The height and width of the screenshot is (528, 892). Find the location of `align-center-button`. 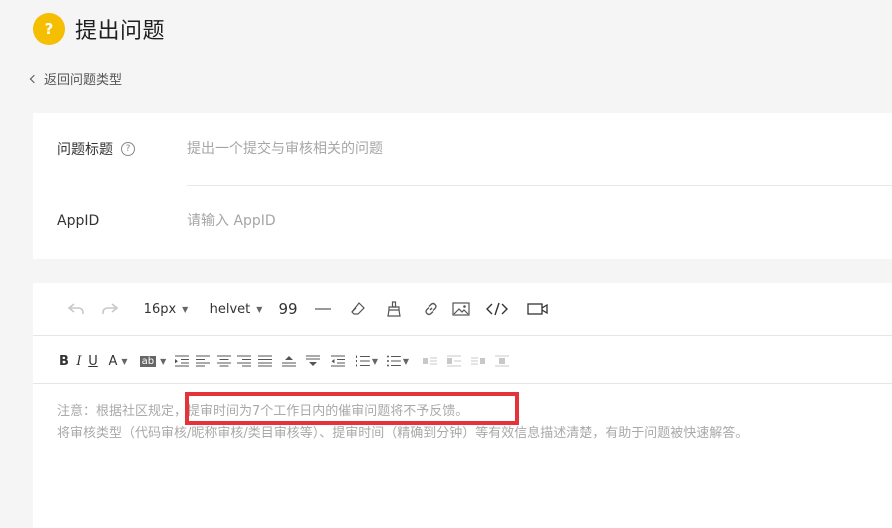

align-center-button is located at coordinates (224, 361).